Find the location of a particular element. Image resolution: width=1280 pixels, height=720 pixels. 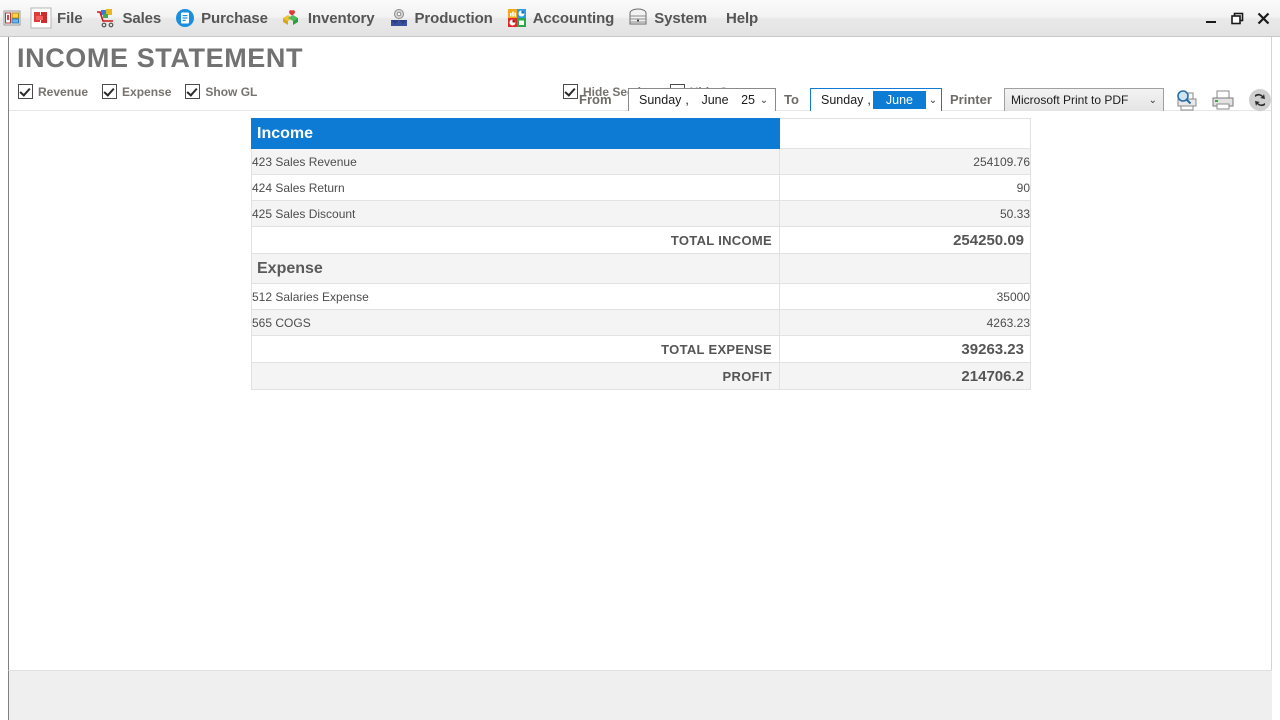

display-options-left: Revenue Expense Show GL is located at coordinates (144, 91).